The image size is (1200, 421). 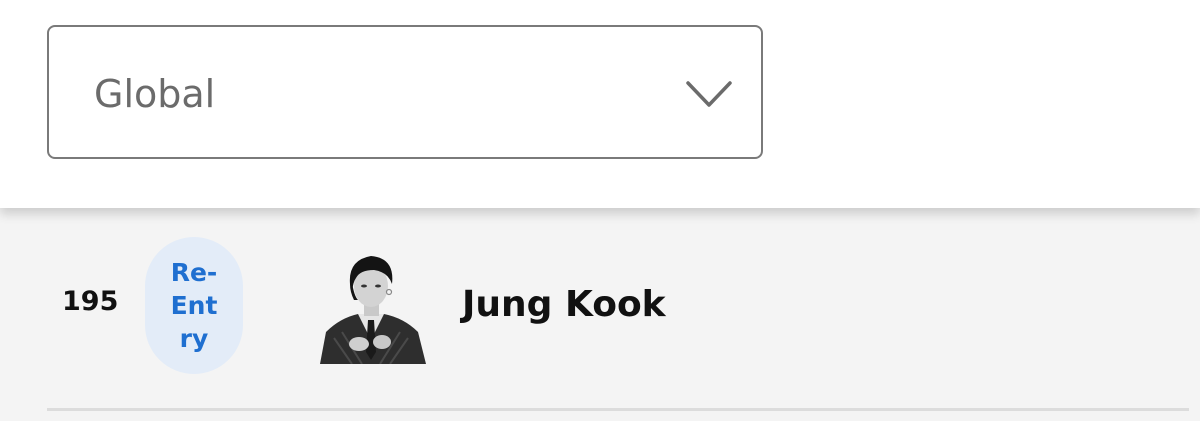 What do you see at coordinates (618, 409) in the screenshot?
I see `row-divider` at bounding box center [618, 409].